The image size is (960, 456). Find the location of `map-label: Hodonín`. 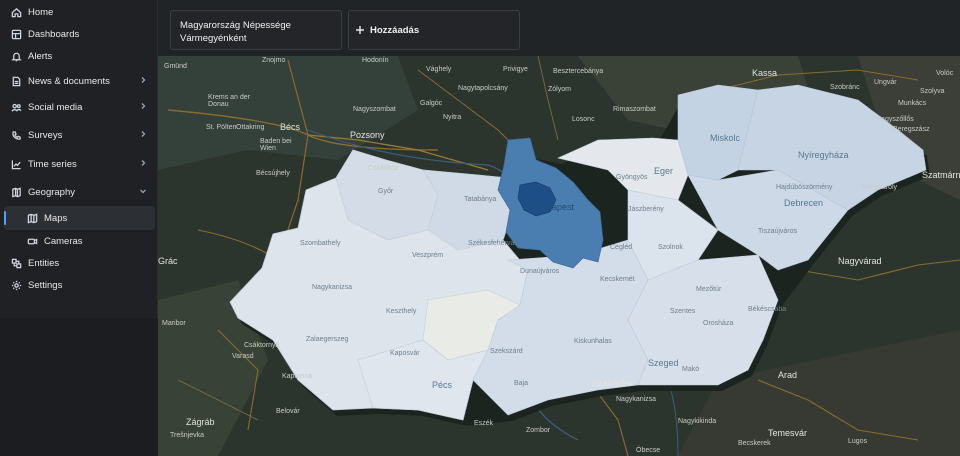

map-label: Hodonín is located at coordinates (375, 60).